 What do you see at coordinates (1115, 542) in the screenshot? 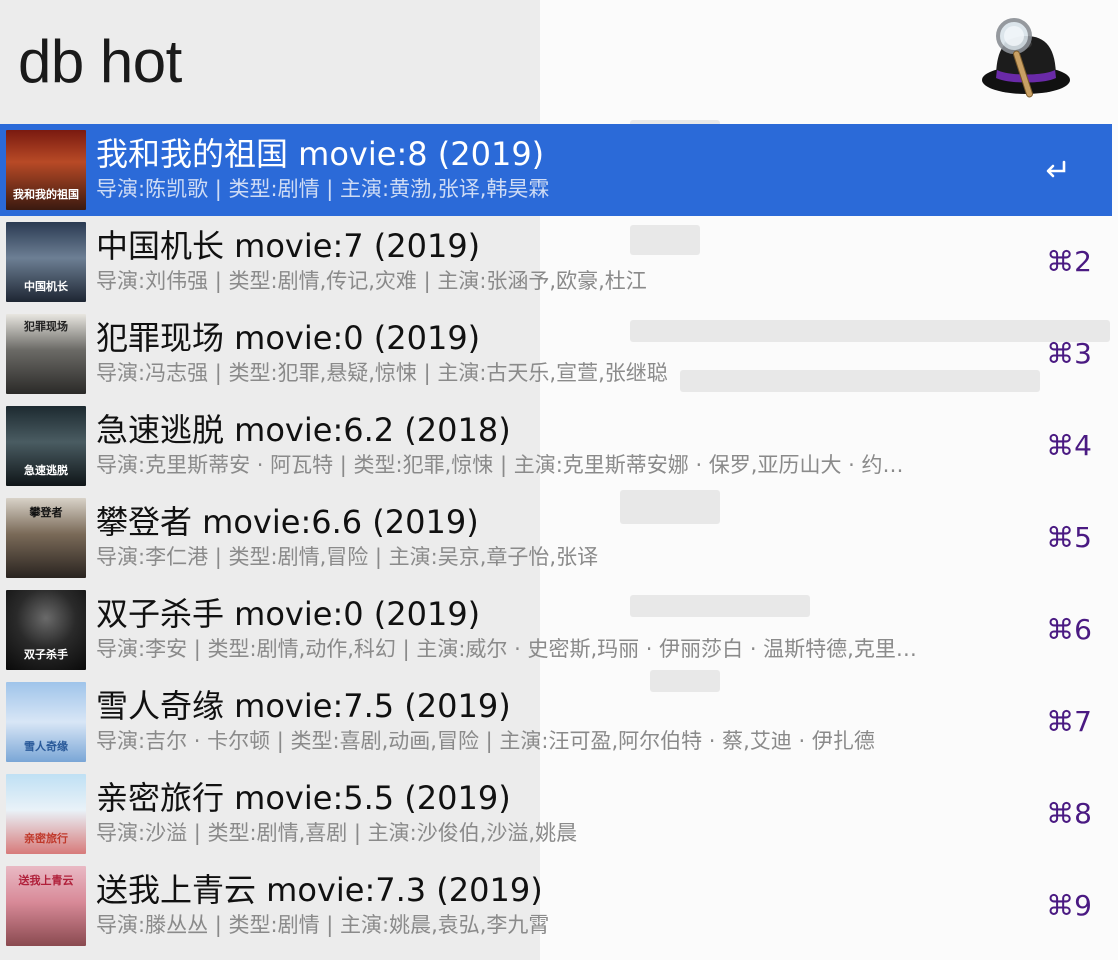
I see `scrollbar` at bounding box center [1115, 542].